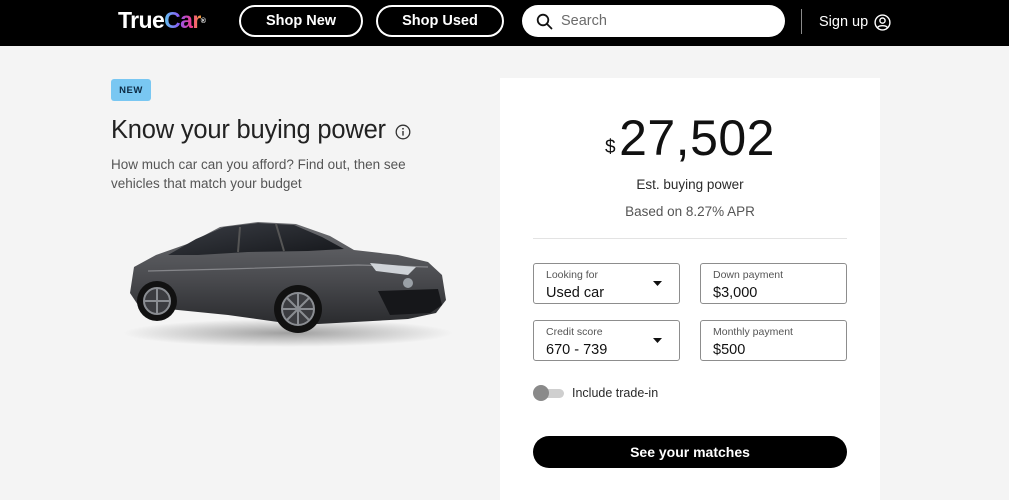  What do you see at coordinates (661, 21) in the screenshot?
I see `search-input` at bounding box center [661, 21].